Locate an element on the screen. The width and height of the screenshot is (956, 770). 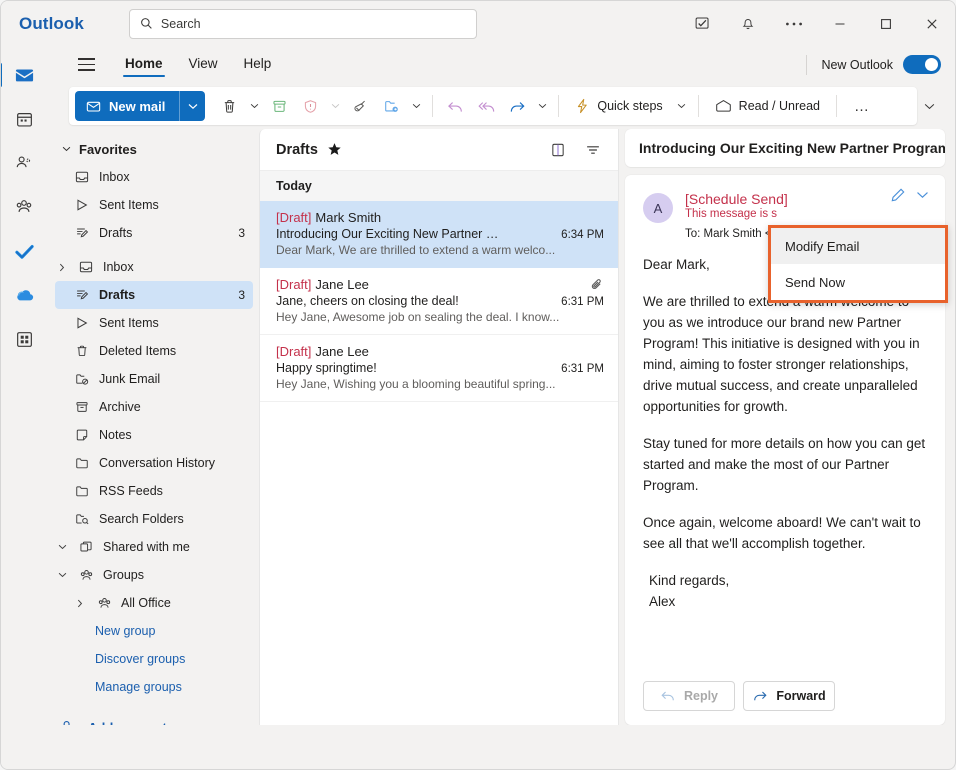
move-to-icon is located at coordinates (391, 106).